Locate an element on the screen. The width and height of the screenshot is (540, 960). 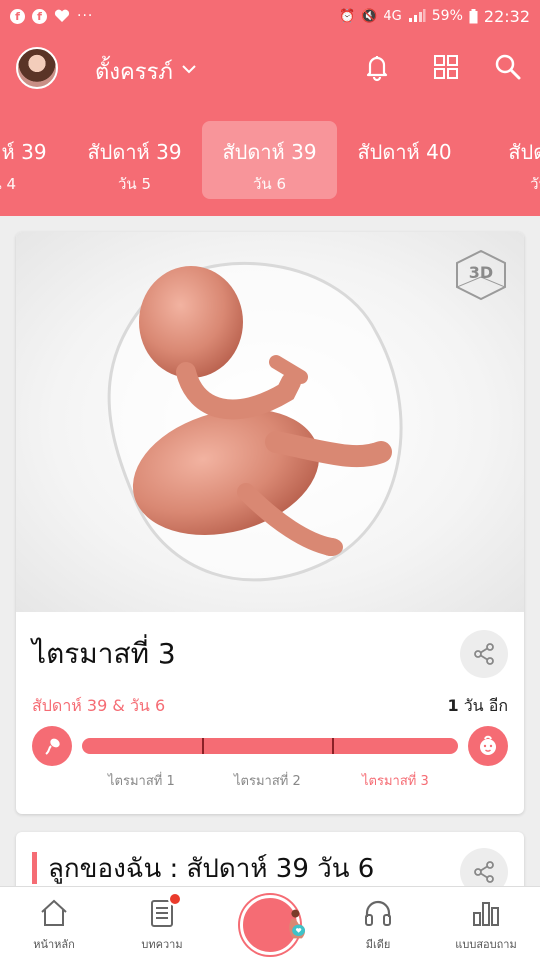
signal-icon is located at coordinates (417, 15).